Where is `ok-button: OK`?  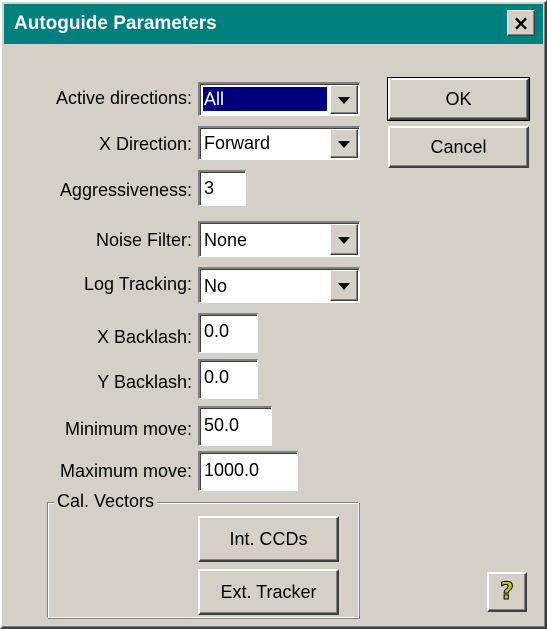
ok-button: OK is located at coordinates (458, 99).